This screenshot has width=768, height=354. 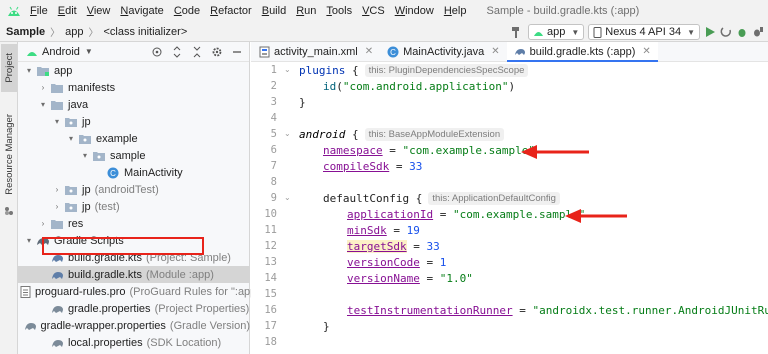 What do you see at coordinates (134, 189) in the screenshot?
I see `tree-item: › jp (androidTest)` at bounding box center [134, 189].